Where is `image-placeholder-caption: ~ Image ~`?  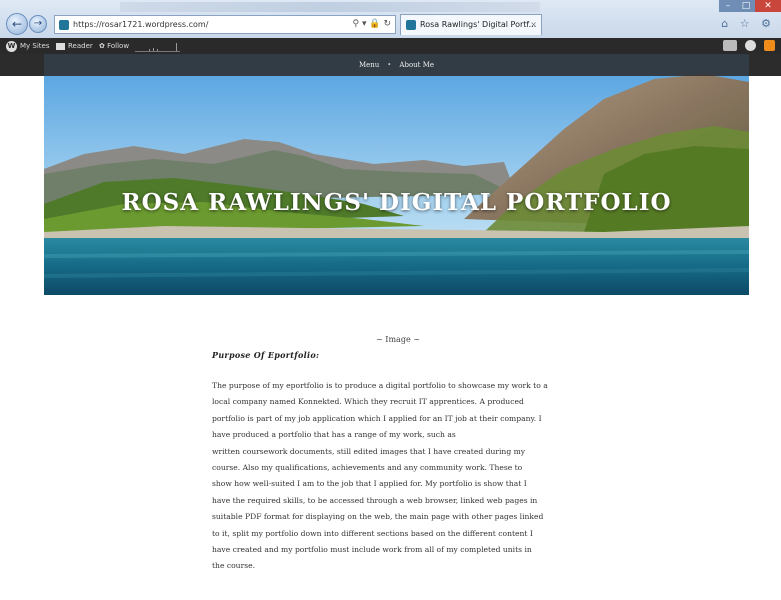 image-placeholder-caption: ~ Image ~ is located at coordinates (398, 339).